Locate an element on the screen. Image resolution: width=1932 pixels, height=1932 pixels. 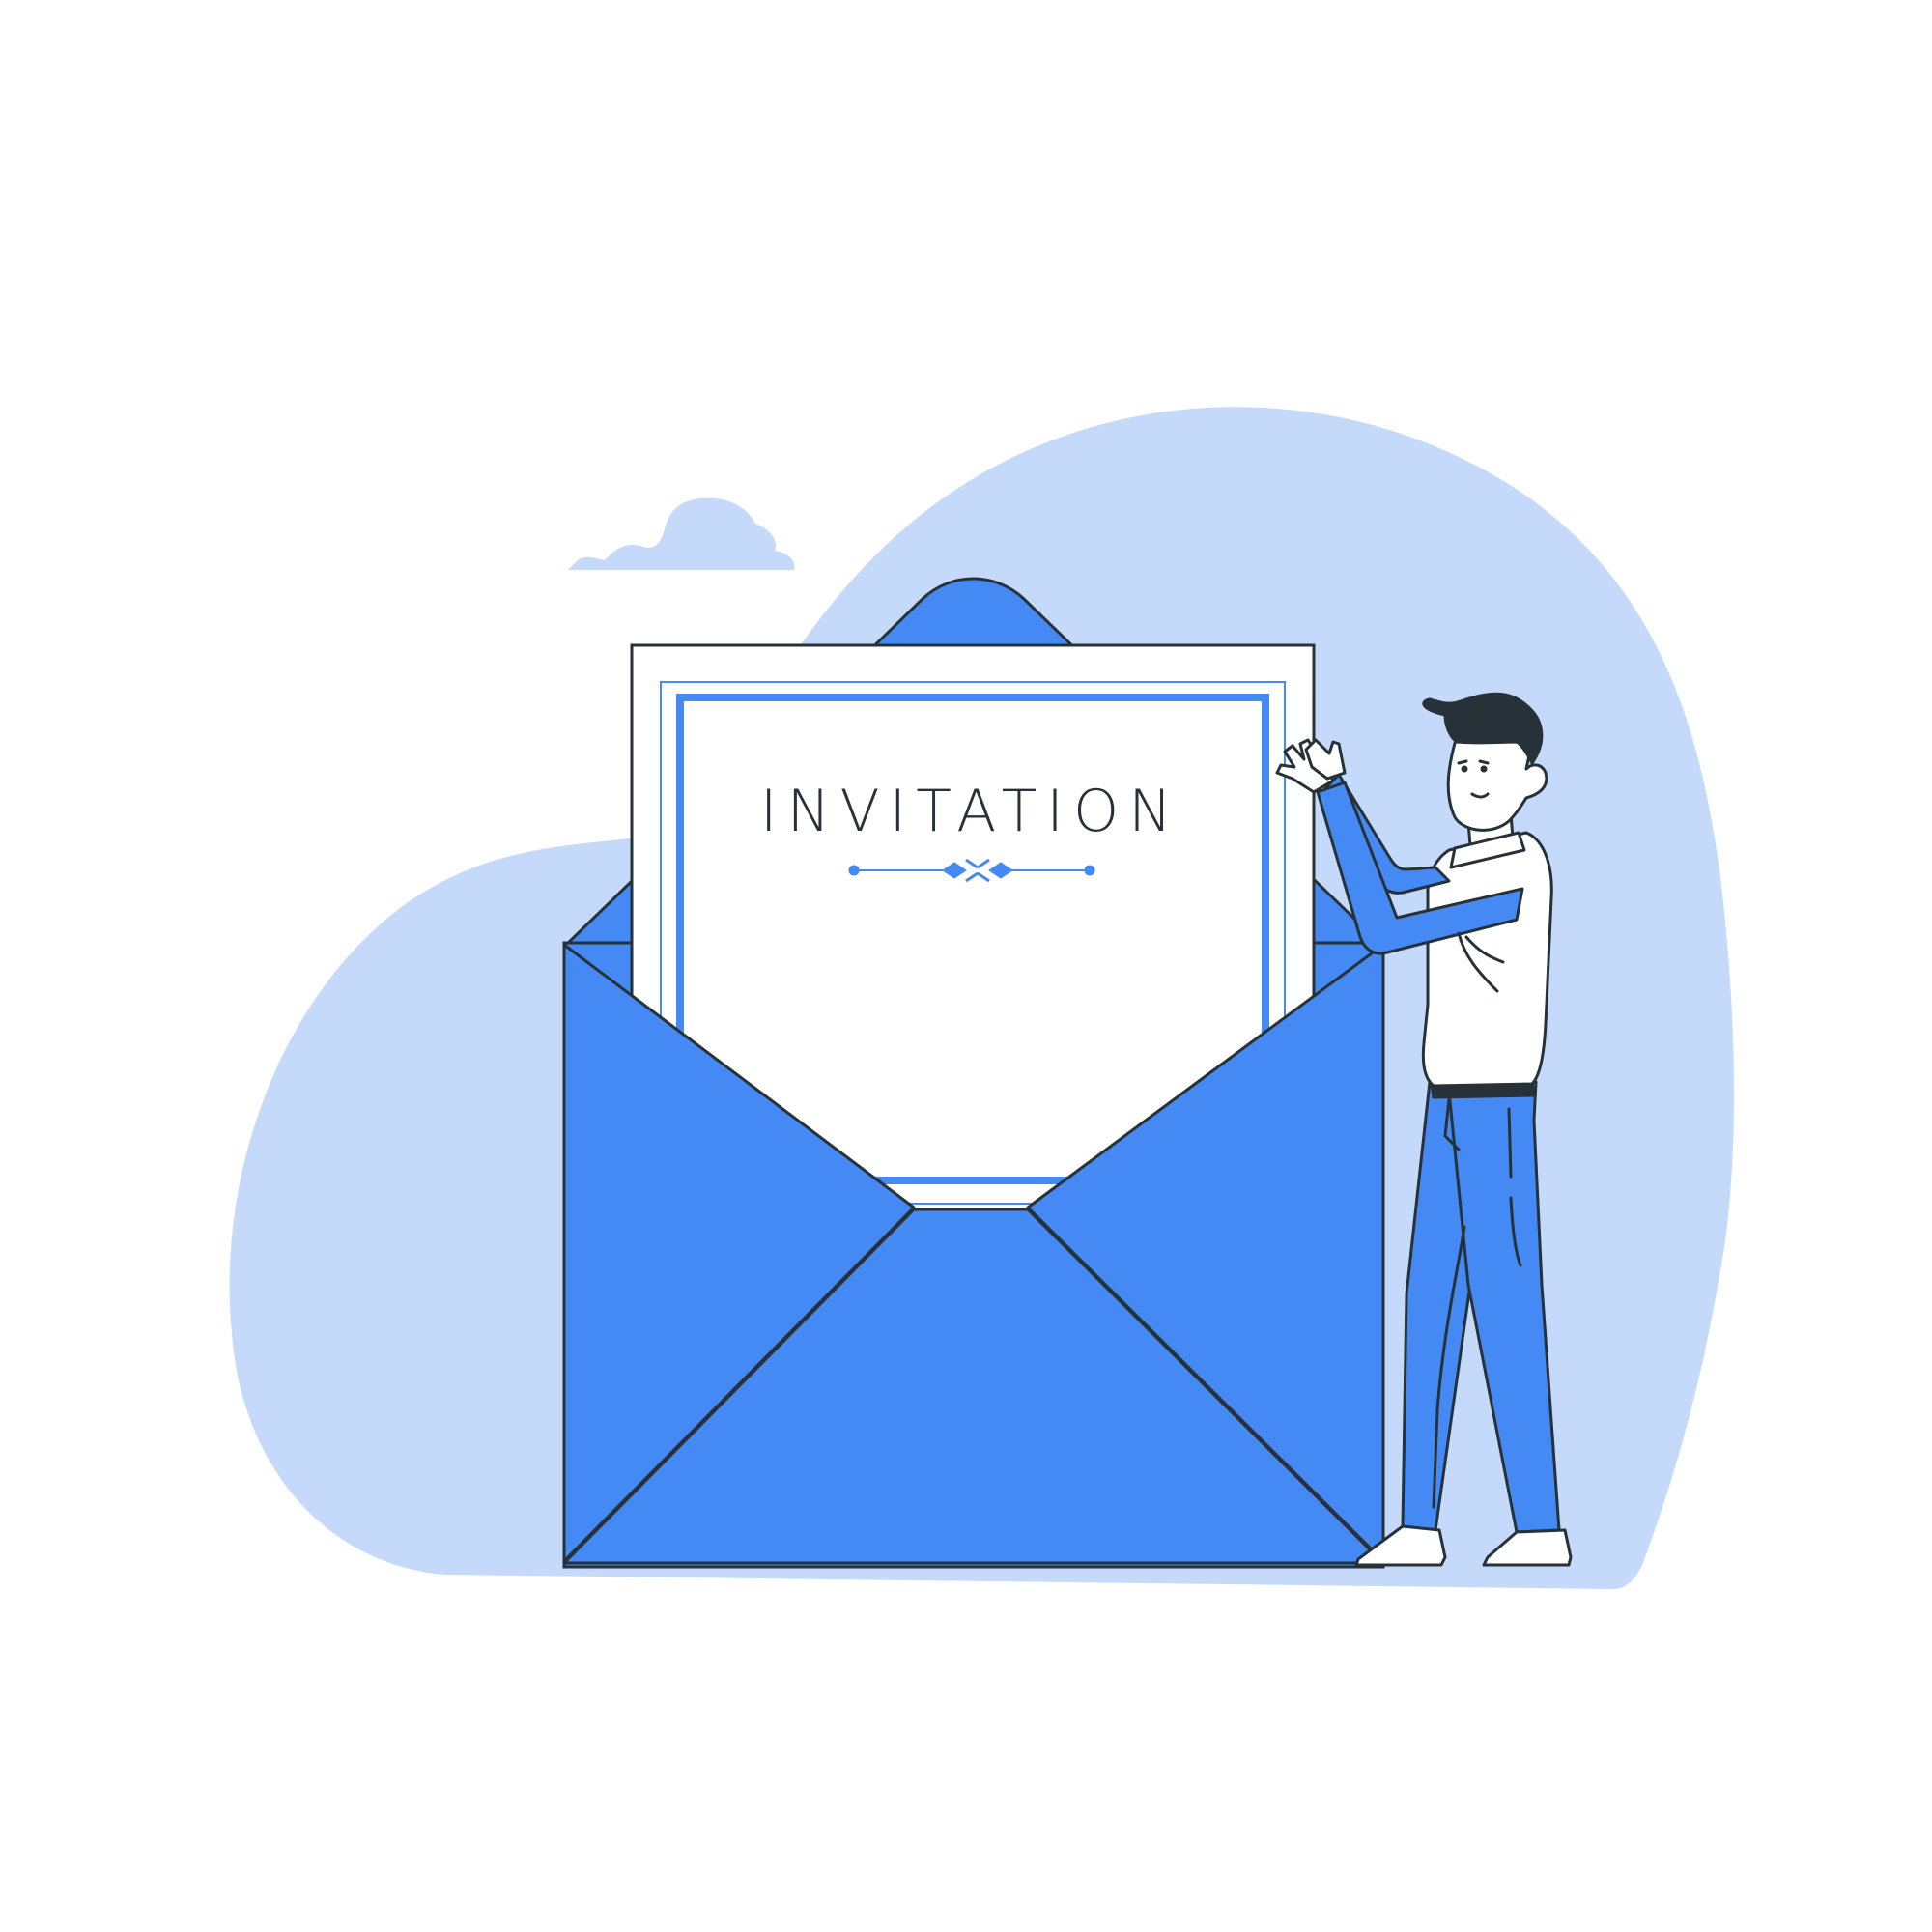
person-trouser-crease is located at coordinates (1510, 1143).